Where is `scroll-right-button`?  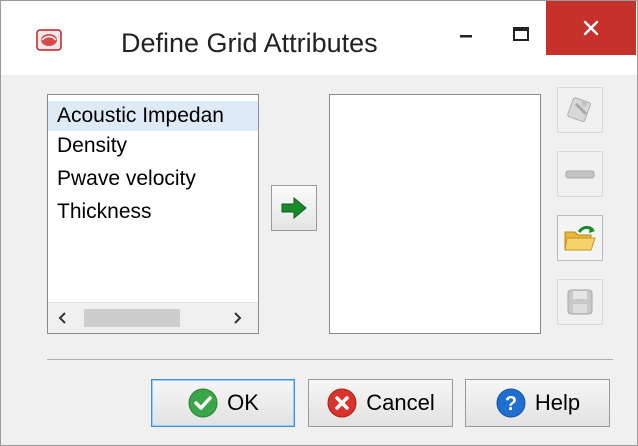 scroll-right-button is located at coordinates (237, 318).